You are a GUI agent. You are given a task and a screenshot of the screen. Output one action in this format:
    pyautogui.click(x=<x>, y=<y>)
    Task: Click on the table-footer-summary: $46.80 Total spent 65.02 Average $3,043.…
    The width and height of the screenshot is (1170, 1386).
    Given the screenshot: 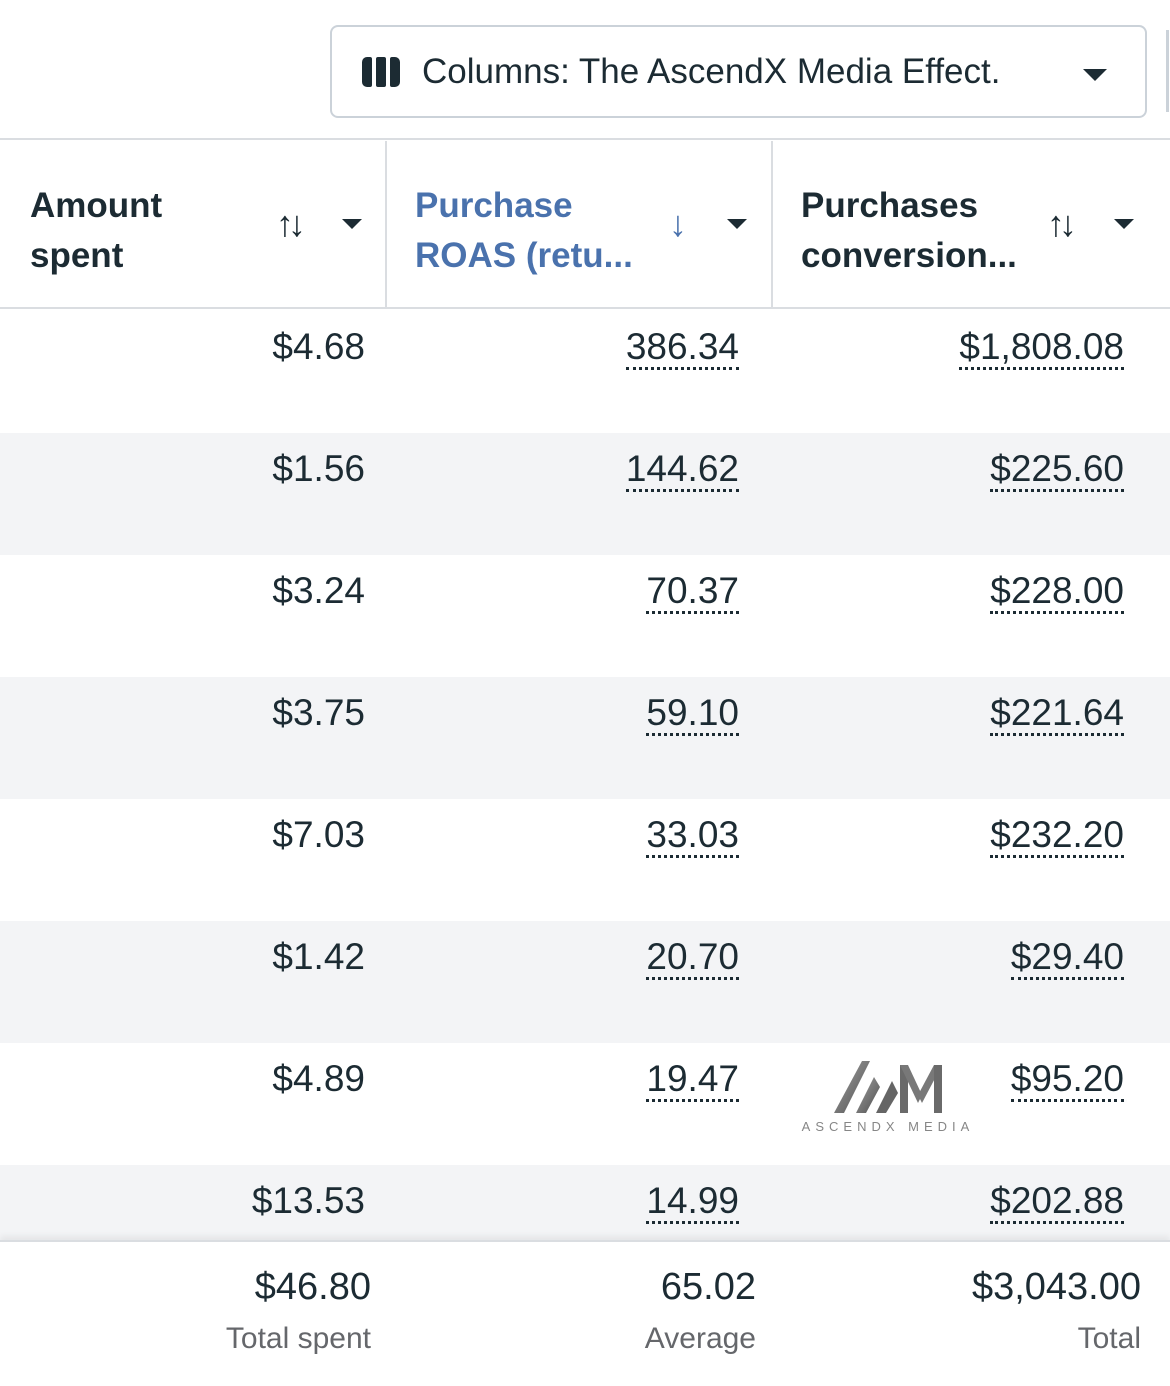 What is the action you would take?
    pyautogui.click(x=585, y=1313)
    